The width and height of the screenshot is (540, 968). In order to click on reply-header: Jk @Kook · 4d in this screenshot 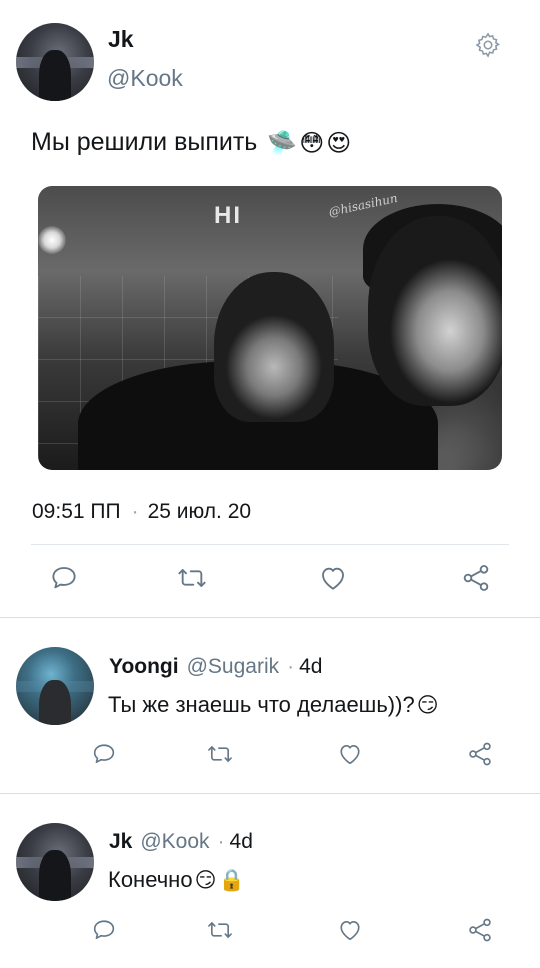, I will do `click(181, 842)`.